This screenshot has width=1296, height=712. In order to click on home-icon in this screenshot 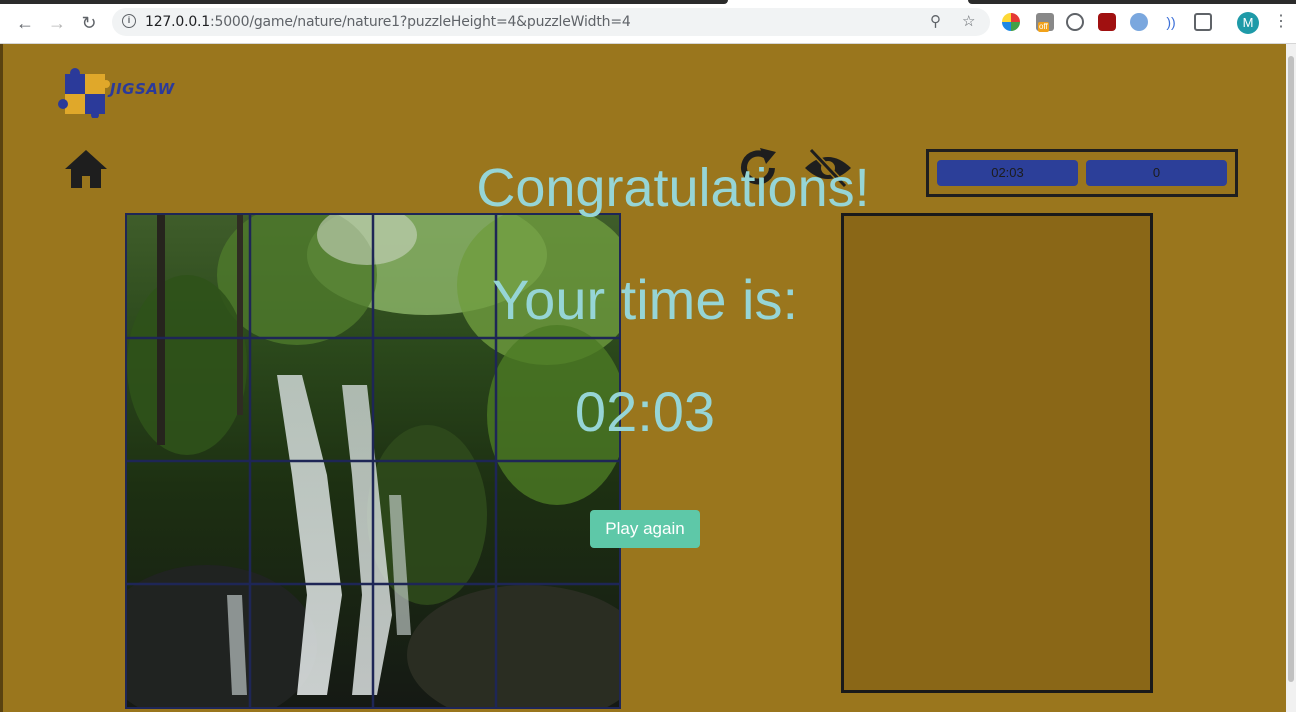, I will do `click(86, 169)`.